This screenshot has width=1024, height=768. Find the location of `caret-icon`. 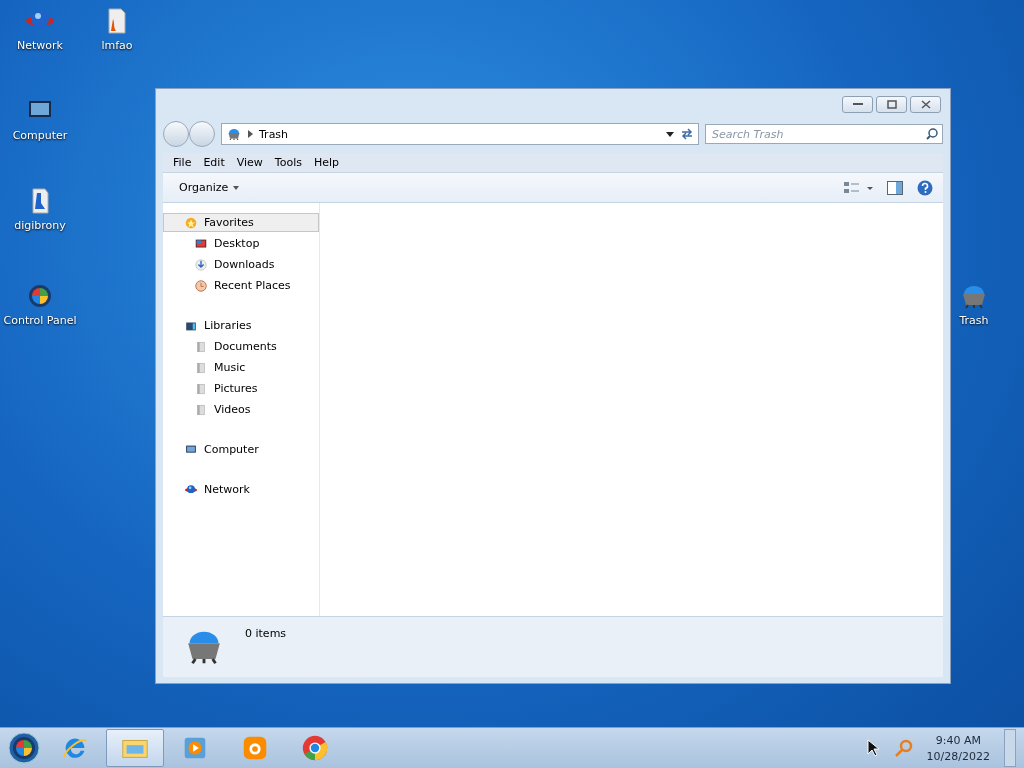

caret-icon is located at coordinates (236, 187).